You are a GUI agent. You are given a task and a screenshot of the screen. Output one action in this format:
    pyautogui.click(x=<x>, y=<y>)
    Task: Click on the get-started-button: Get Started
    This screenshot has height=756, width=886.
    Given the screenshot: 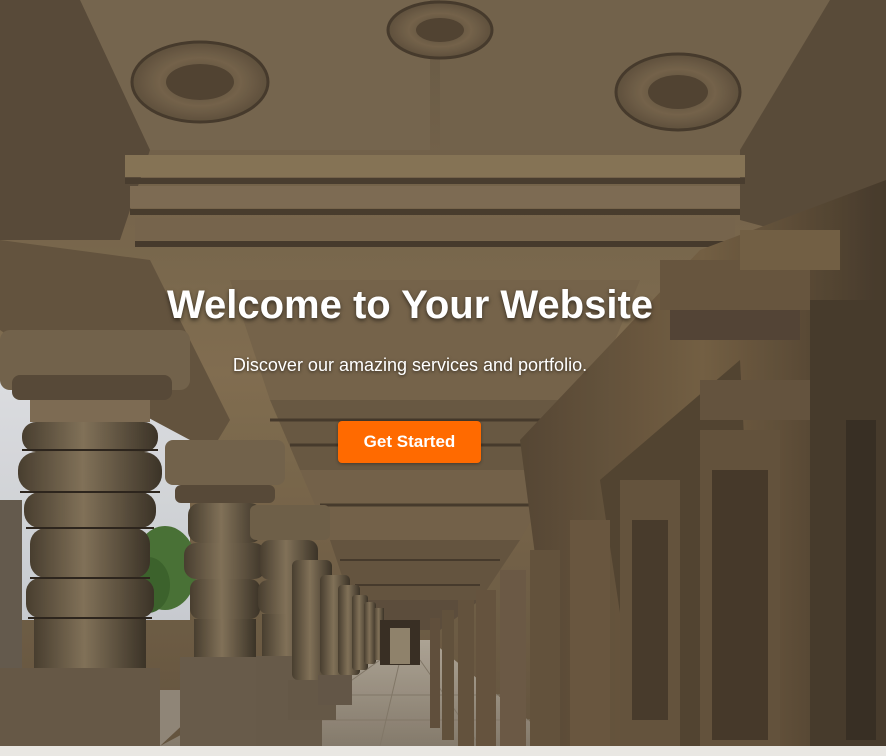 What is the action you would take?
    pyautogui.click(x=409, y=442)
    